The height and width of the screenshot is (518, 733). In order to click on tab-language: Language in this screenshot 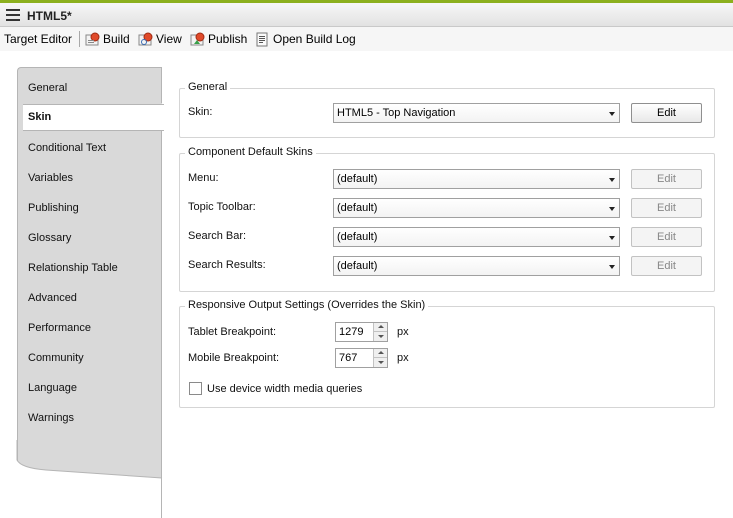, I will do `click(52, 388)`.